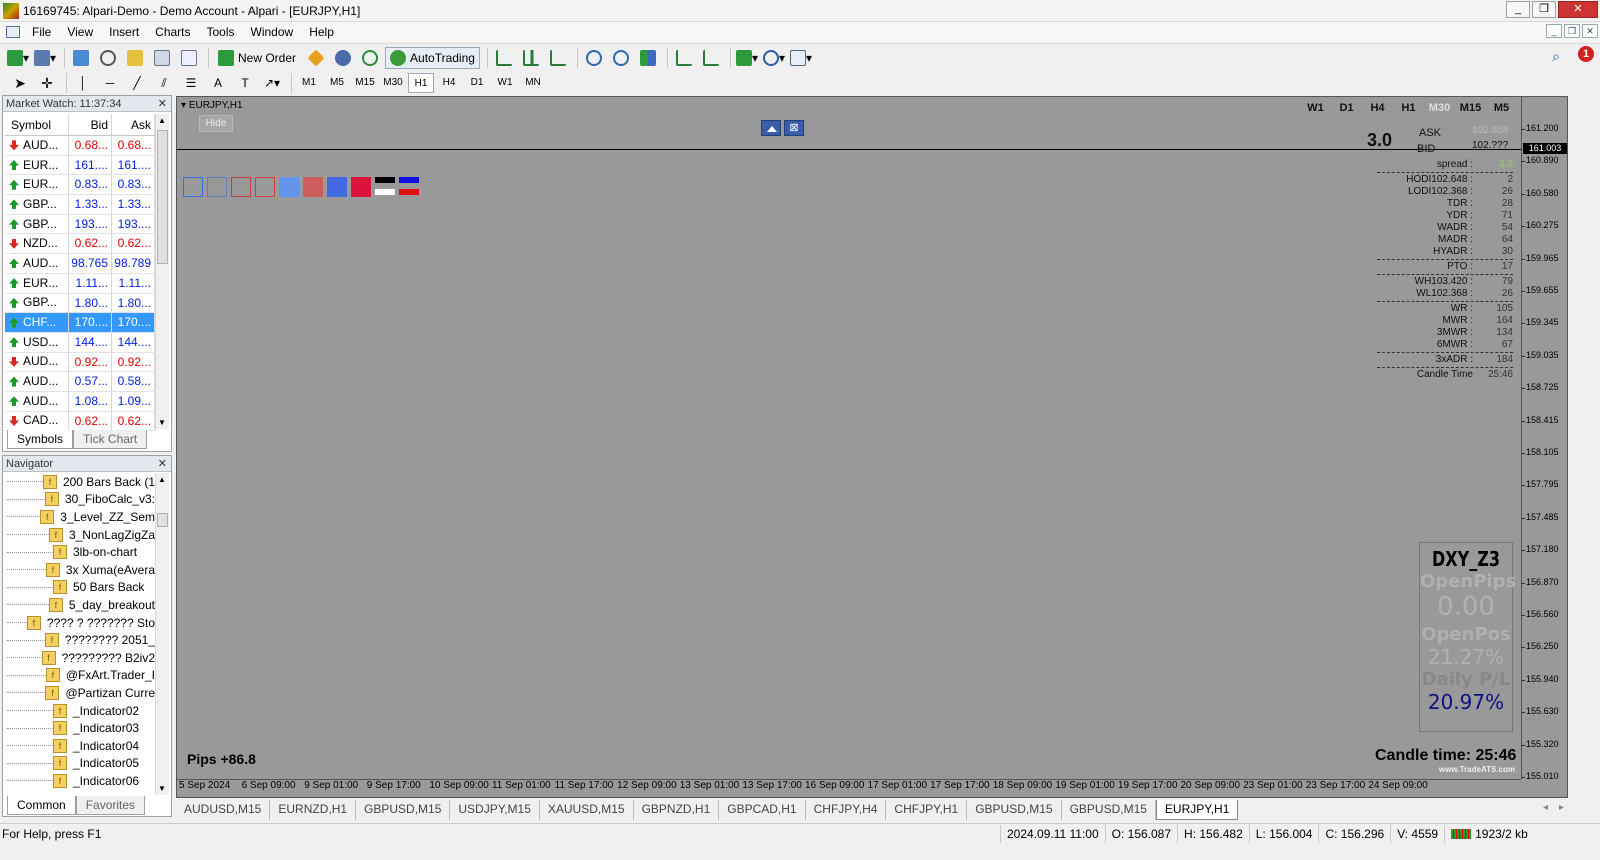 The height and width of the screenshot is (860, 1600). What do you see at coordinates (711, 58) in the screenshot?
I see `chart-shift-button` at bounding box center [711, 58].